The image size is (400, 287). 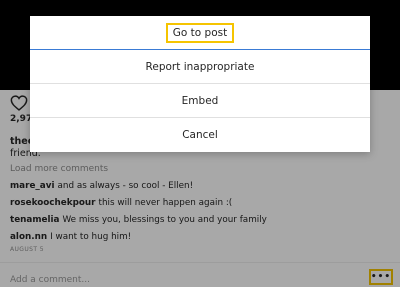 I want to click on report-inappropriate-label: Report inappropriate, so click(x=200, y=66).